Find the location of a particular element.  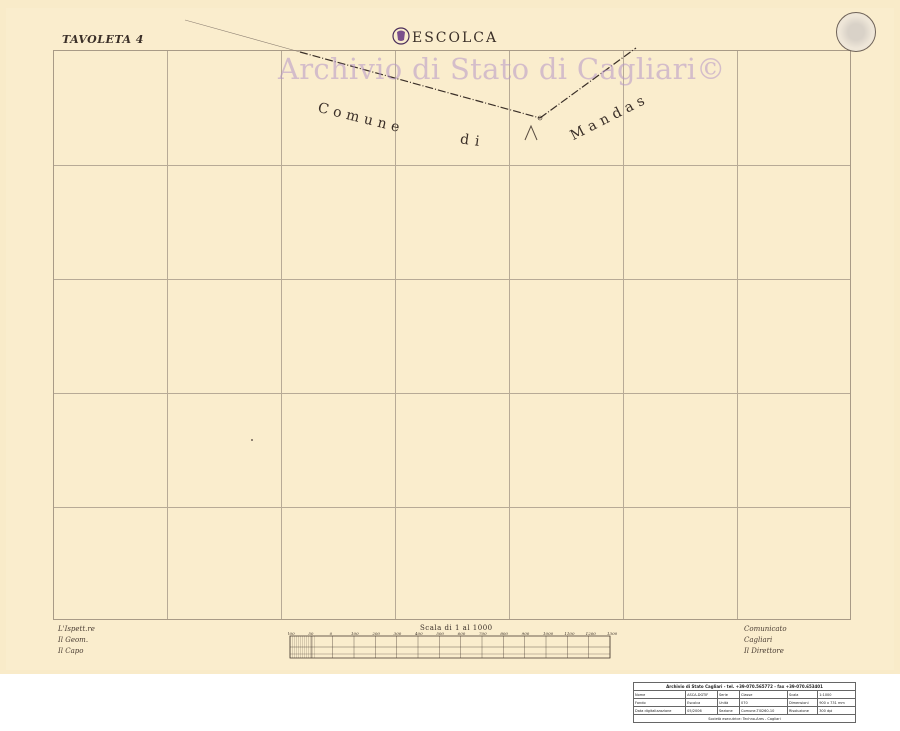

town-name: ESCOLCA is located at coordinates (455, 38).